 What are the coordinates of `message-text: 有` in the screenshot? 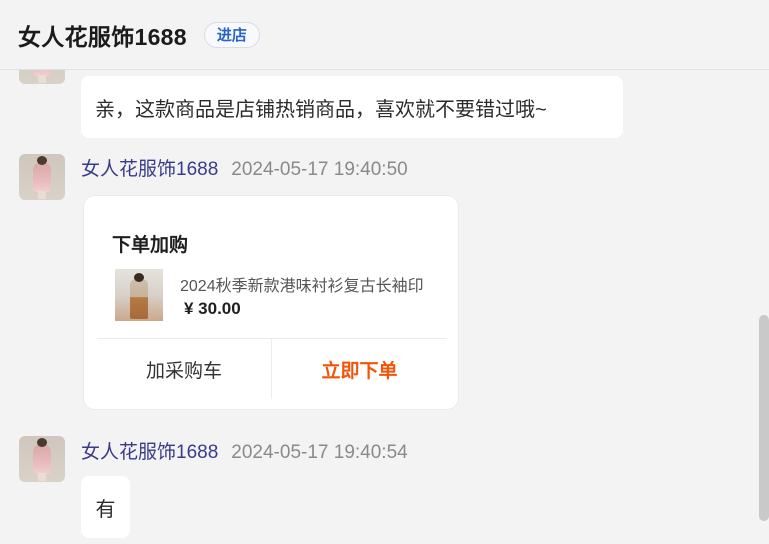 It's located at (105, 509).